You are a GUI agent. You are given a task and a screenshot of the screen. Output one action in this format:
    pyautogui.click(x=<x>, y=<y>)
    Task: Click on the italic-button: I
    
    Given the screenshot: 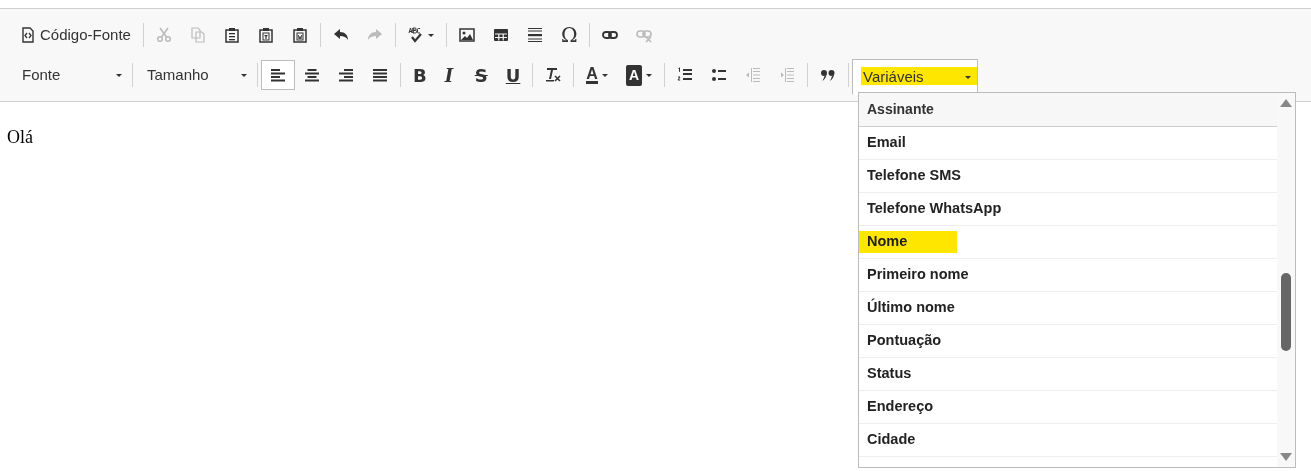 What is the action you would take?
    pyautogui.click(x=450, y=75)
    